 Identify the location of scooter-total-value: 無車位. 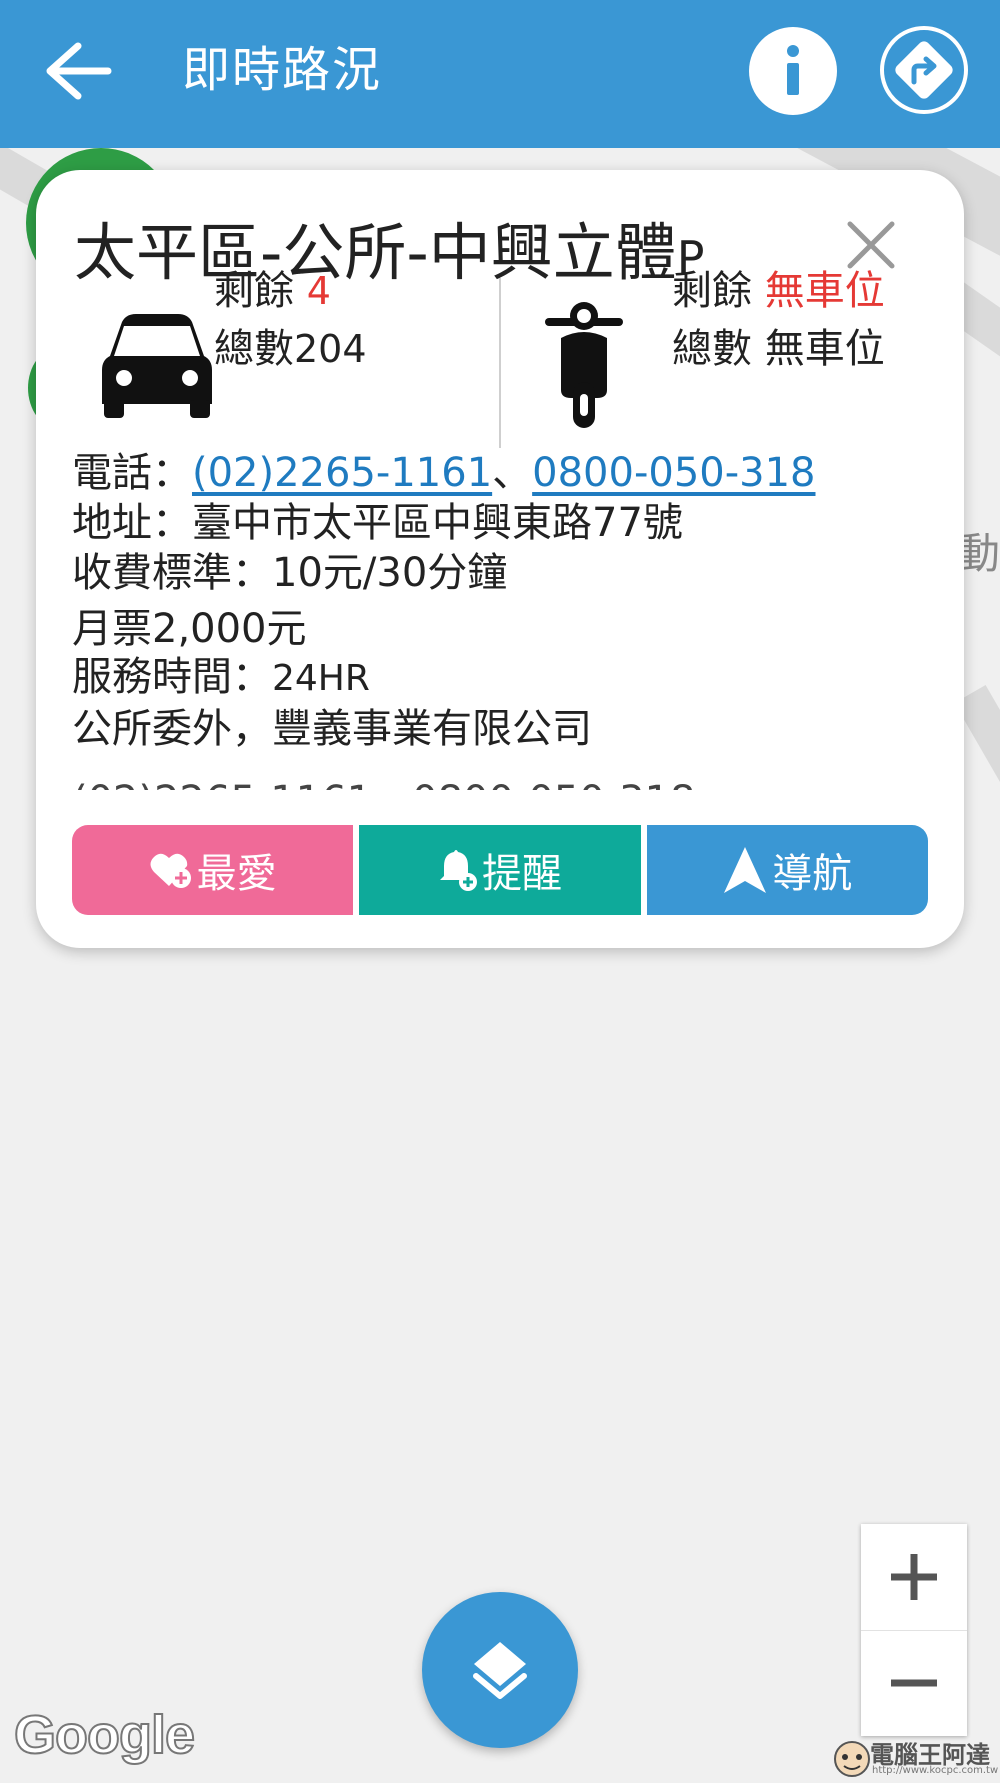
(824, 349).